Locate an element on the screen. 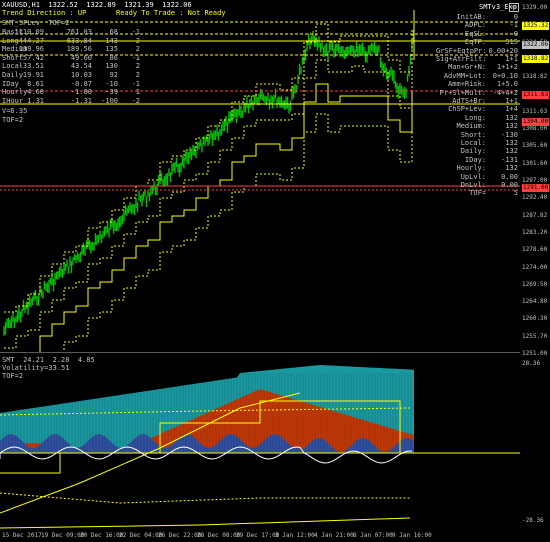 This screenshot has height=542, width=550. price-tick-label: 1329.00 is located at coordinates (535, 7).